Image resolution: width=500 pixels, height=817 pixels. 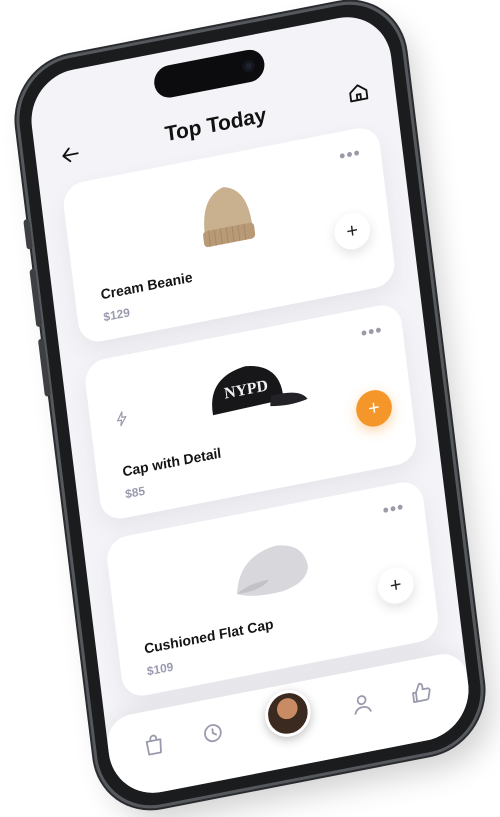 What do you see at coordinates (209, 636) in the screenshot?
I see `product-name: Cushioned Flat Cap` at bounding box center [209, 636].